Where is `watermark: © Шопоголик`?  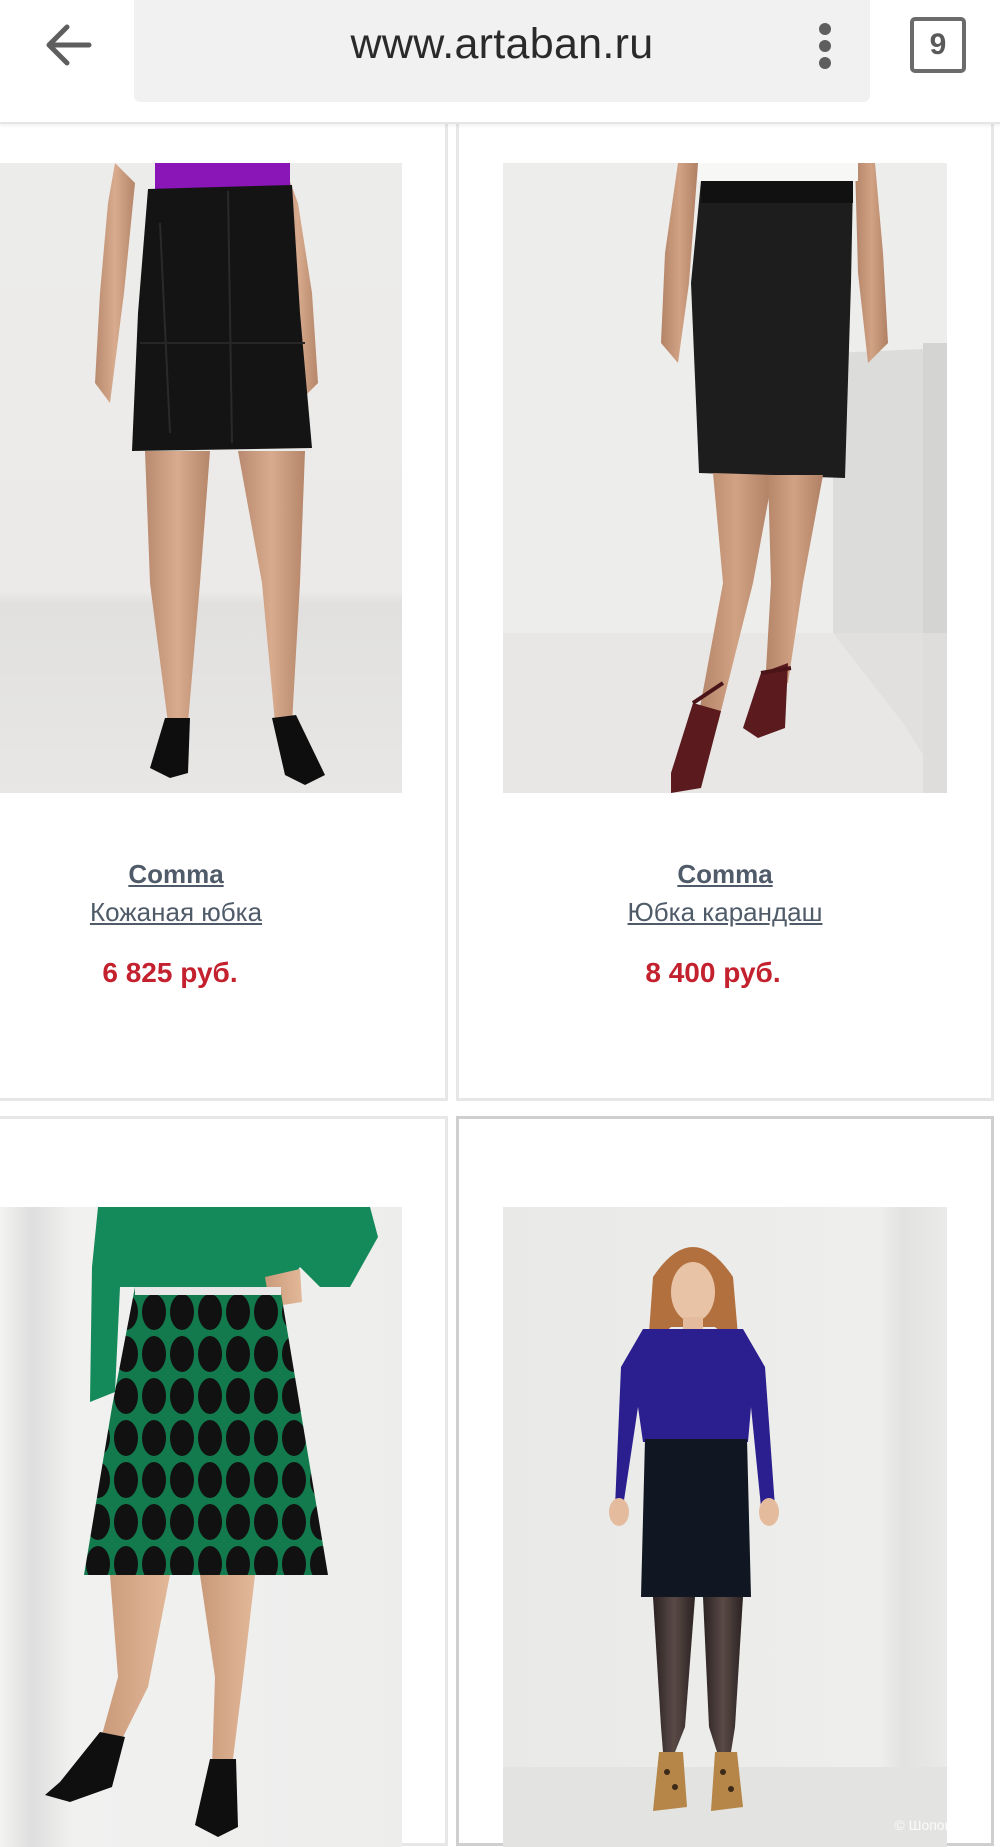
watermark: © Шопоголик is located at coordinates (936, 1825).